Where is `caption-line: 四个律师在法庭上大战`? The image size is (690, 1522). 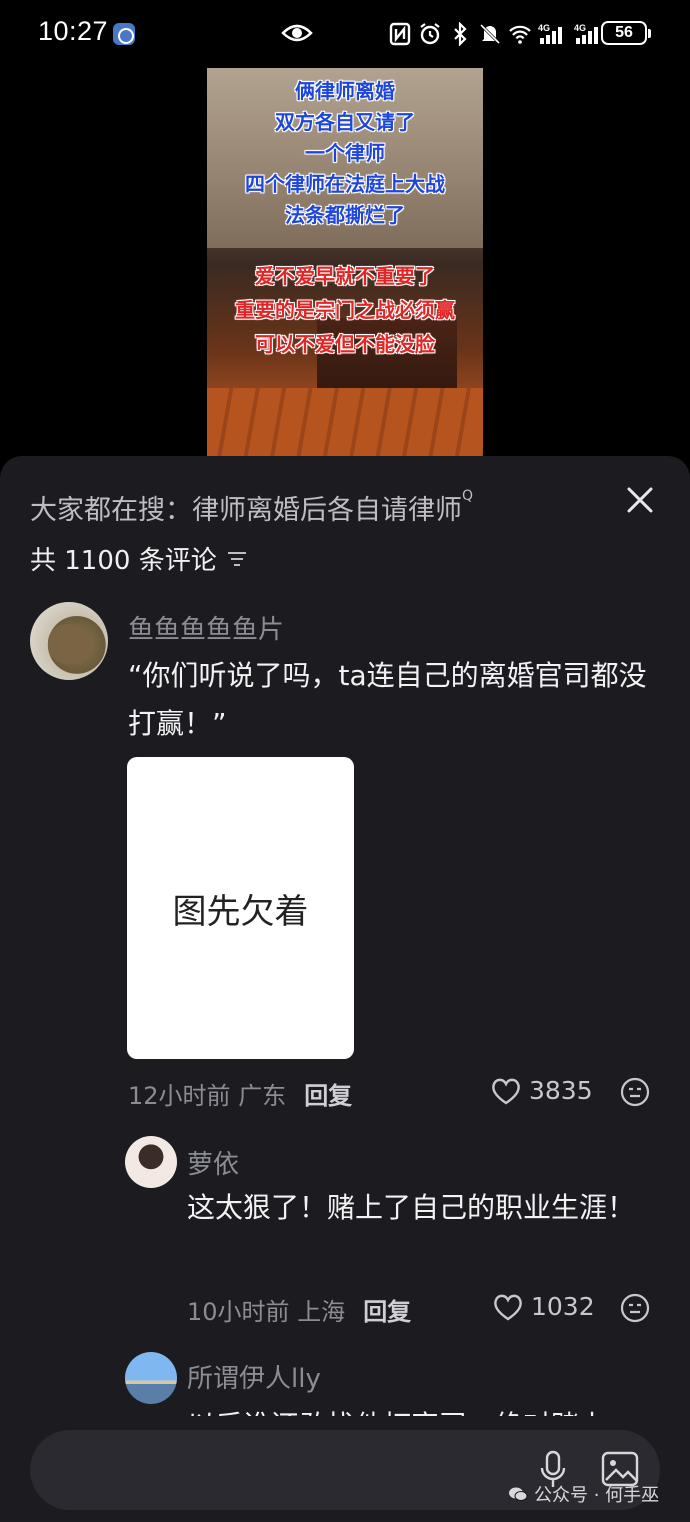 caption-line: 四个律师在法庭上大战 is located at coordinates (345, 184).